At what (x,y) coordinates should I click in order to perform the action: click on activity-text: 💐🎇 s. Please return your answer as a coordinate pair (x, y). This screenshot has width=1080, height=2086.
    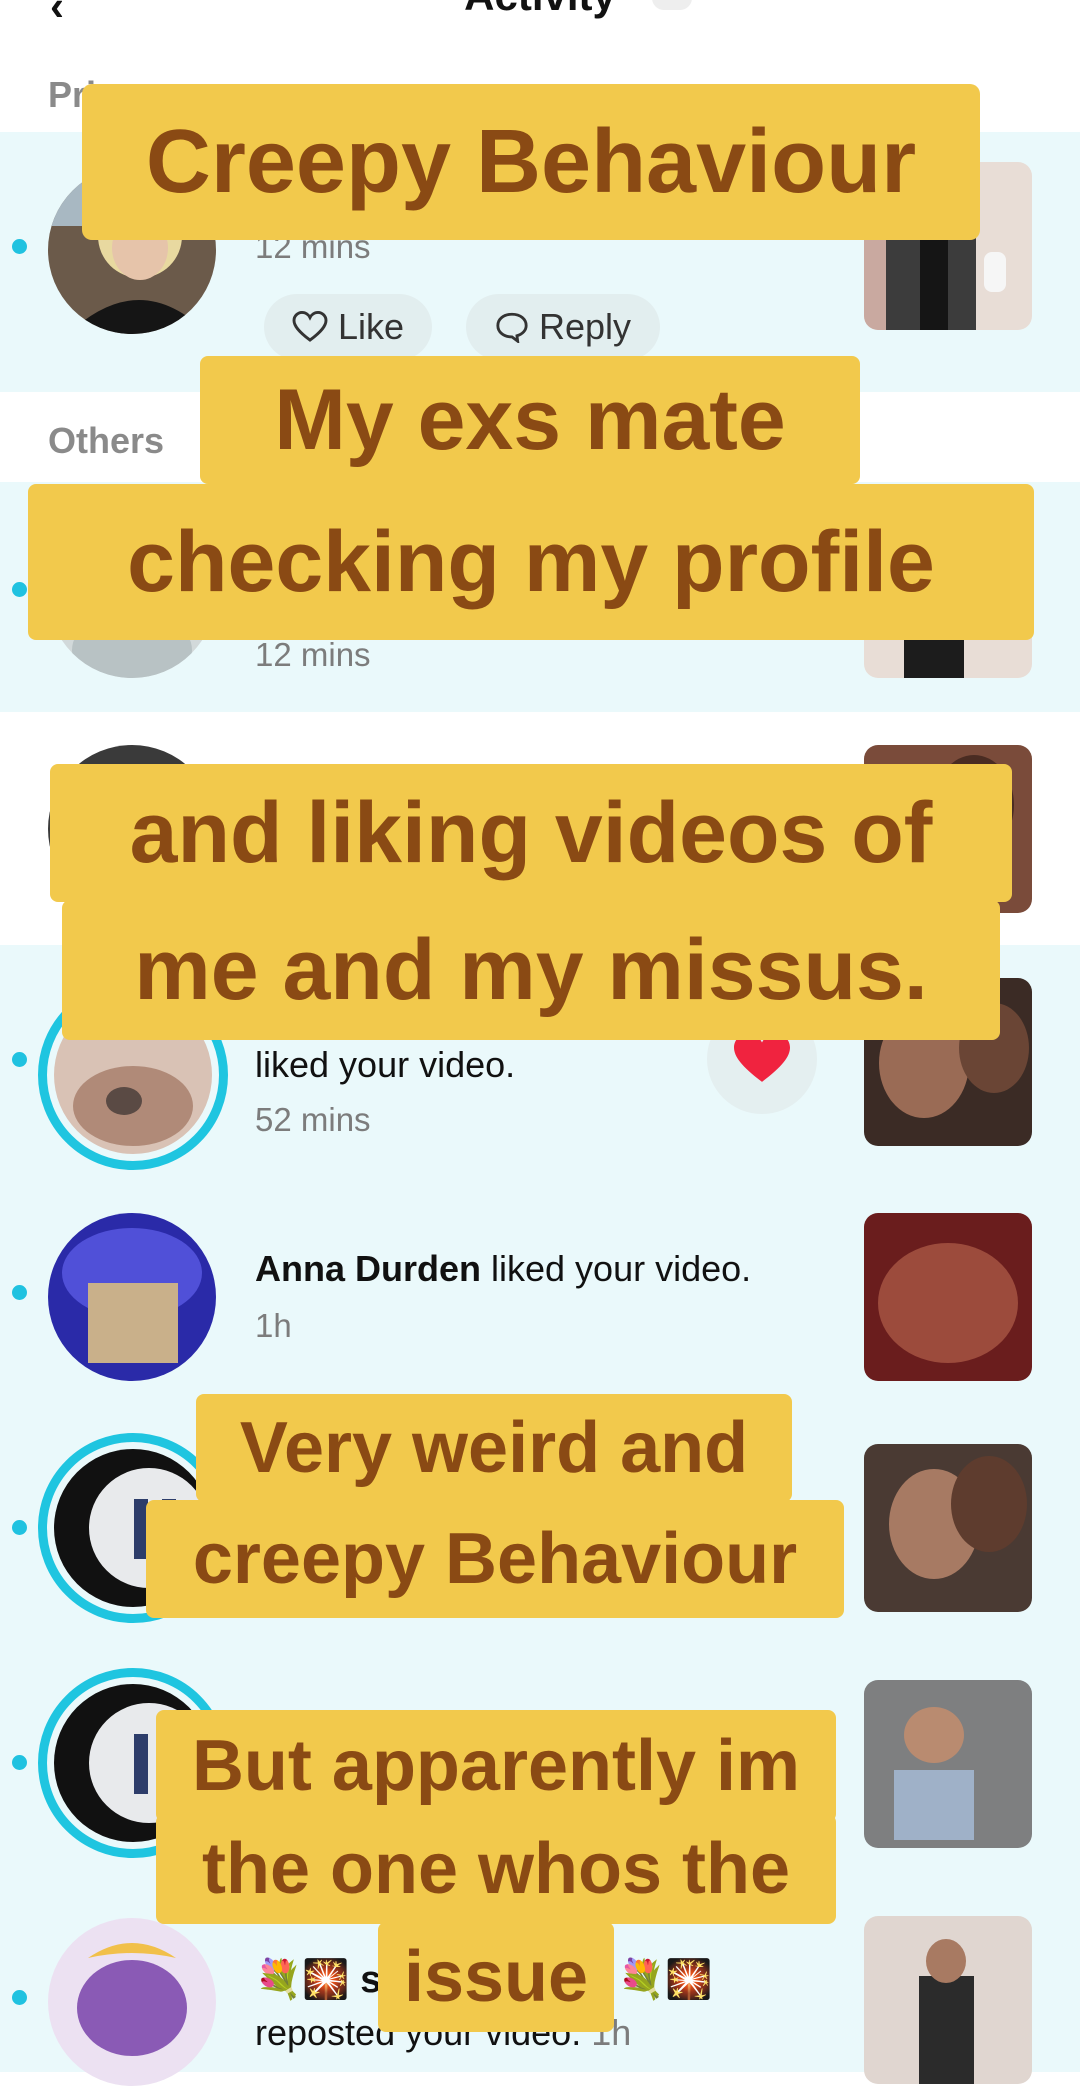
    Looking at the image, I should click on (318, 1980).